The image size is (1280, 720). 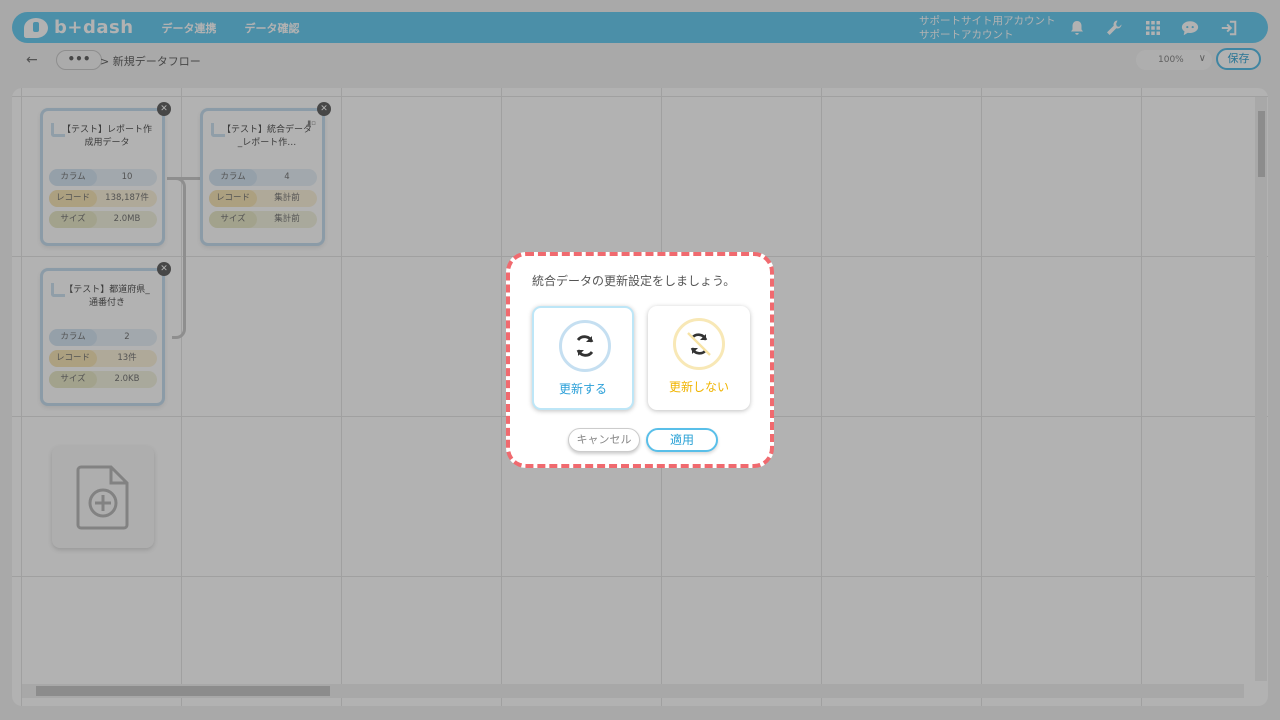 What do you see at coordinates (634, 281) in the screenshot?
I see `dialog-message: 統合データの更新設定をしましょう。` at bounding box center [634, 281].